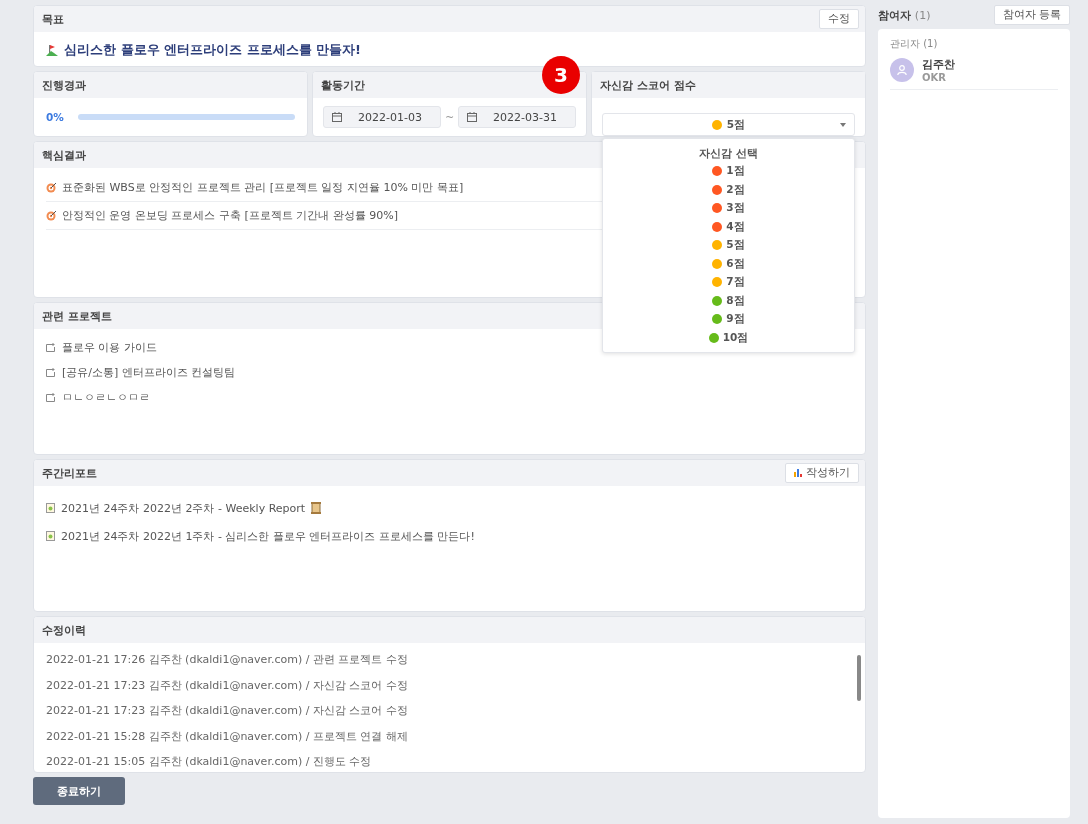  Describe the element at coordinates (317, 508) in the screenshot. I see `scroll-icon` at that location.